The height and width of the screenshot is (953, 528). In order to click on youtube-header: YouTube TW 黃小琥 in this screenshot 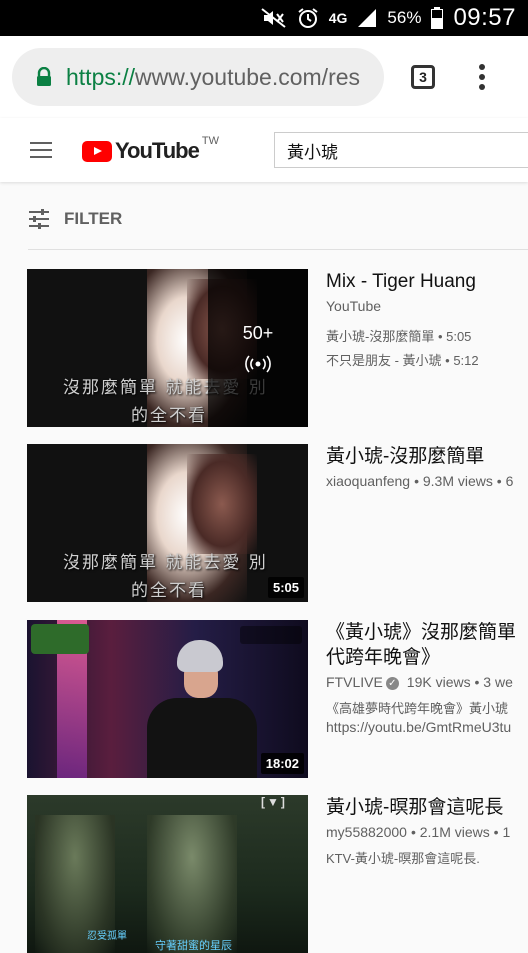, I will do `click(264, 150)`.